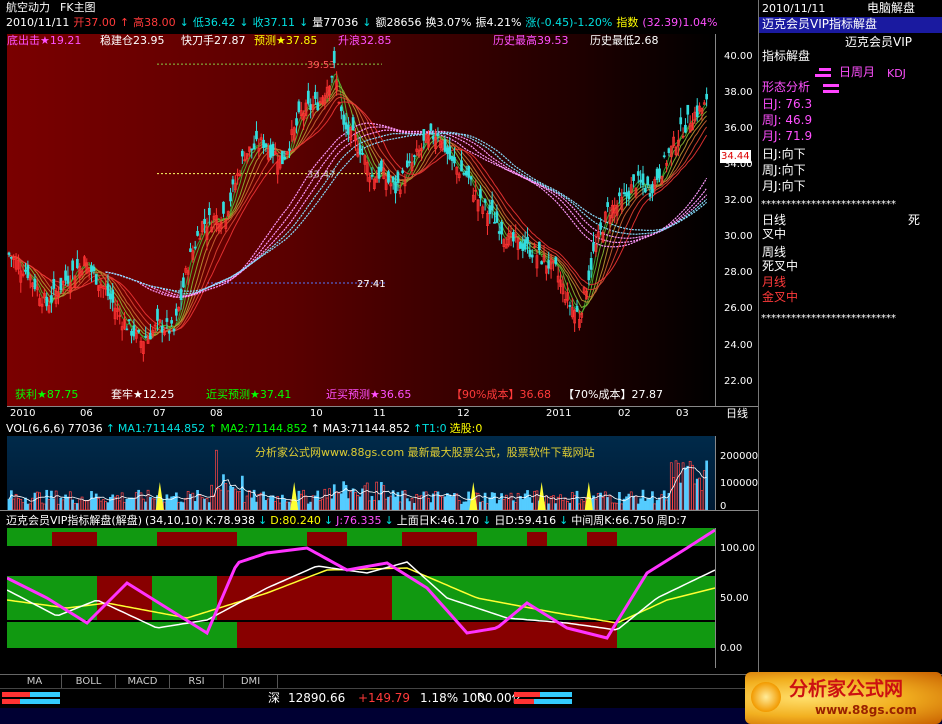 Image resolution: width=942 pixels, height=724 pixels. What do you see at coordinates (843, 698) in the screenshot?
I see `site-logo: 分析家公式网 www.88gs.com` at bounding box center [843, 698].